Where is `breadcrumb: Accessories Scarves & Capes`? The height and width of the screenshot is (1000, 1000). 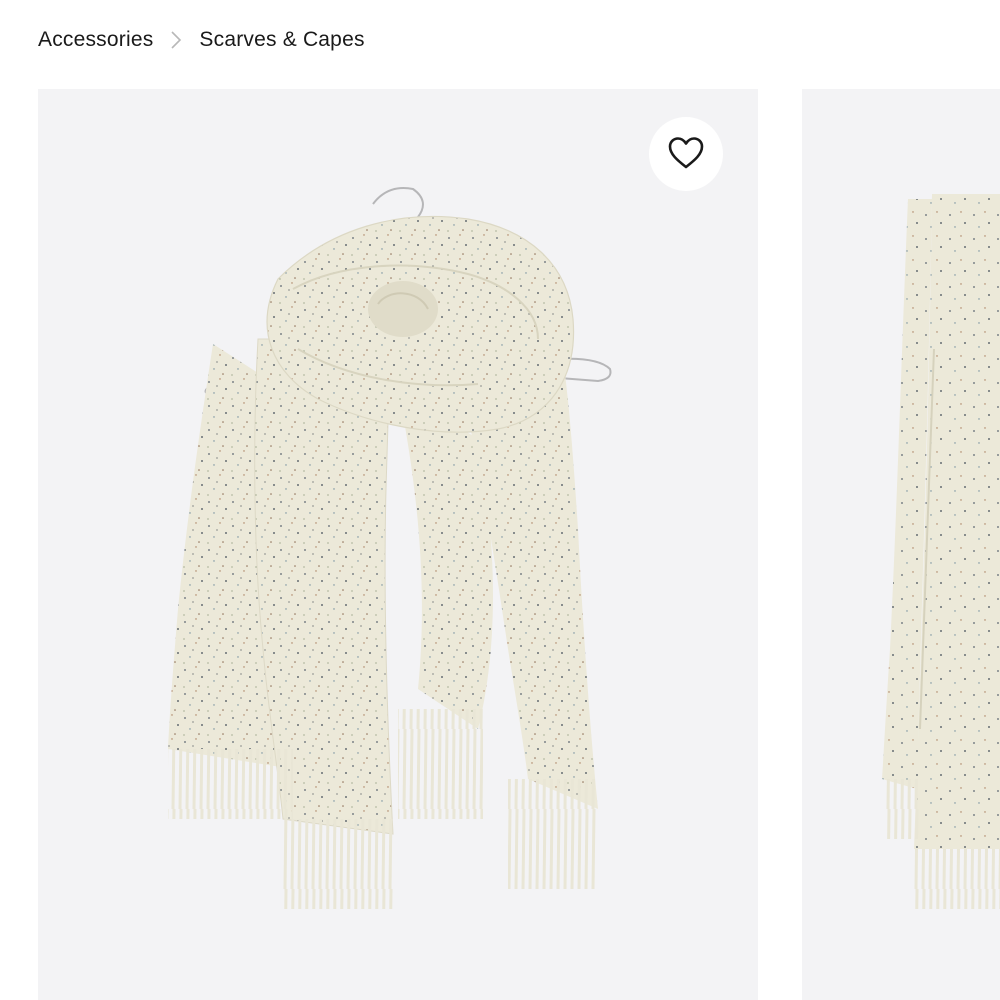
breadcrumb: Accessories Scarves & Capes is located at coordinates (201, 40).